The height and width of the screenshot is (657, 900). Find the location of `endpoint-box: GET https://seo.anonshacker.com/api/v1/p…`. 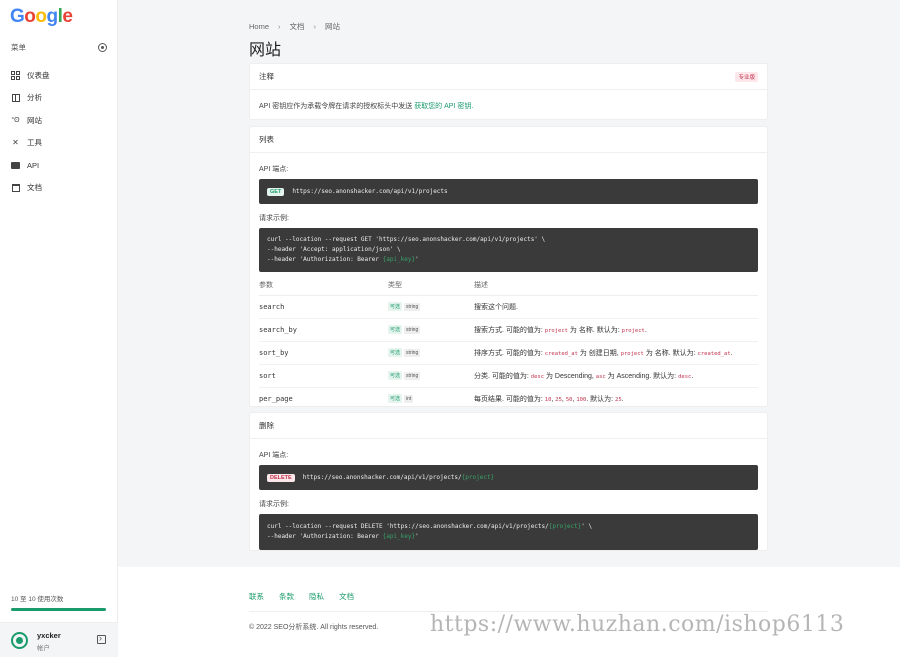

endpoint-box: GET https://seo.anonshacker.com/api/v1/p… is located at coordinates (508, 191).